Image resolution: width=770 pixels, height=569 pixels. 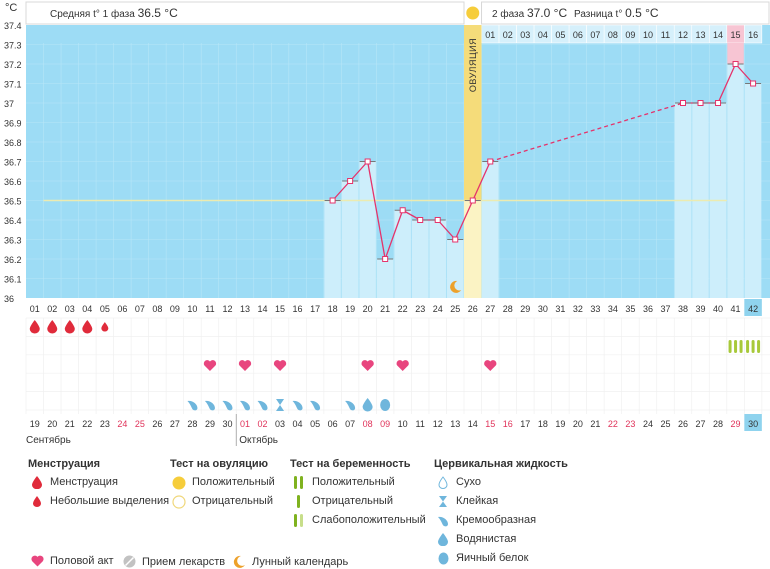 What do you see at coordinates (37, 561) in the screenshot?
I see `heart-icon` at bounding box center [37, 561].